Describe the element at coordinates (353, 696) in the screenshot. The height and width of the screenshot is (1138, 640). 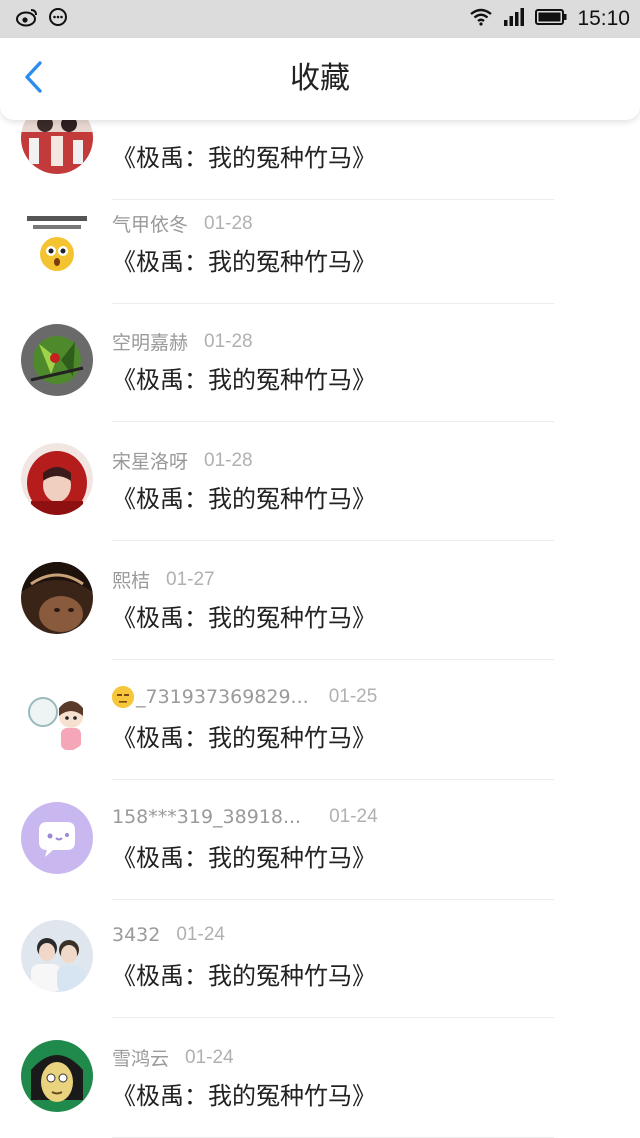
I see `item-date: 01-25` at that location.